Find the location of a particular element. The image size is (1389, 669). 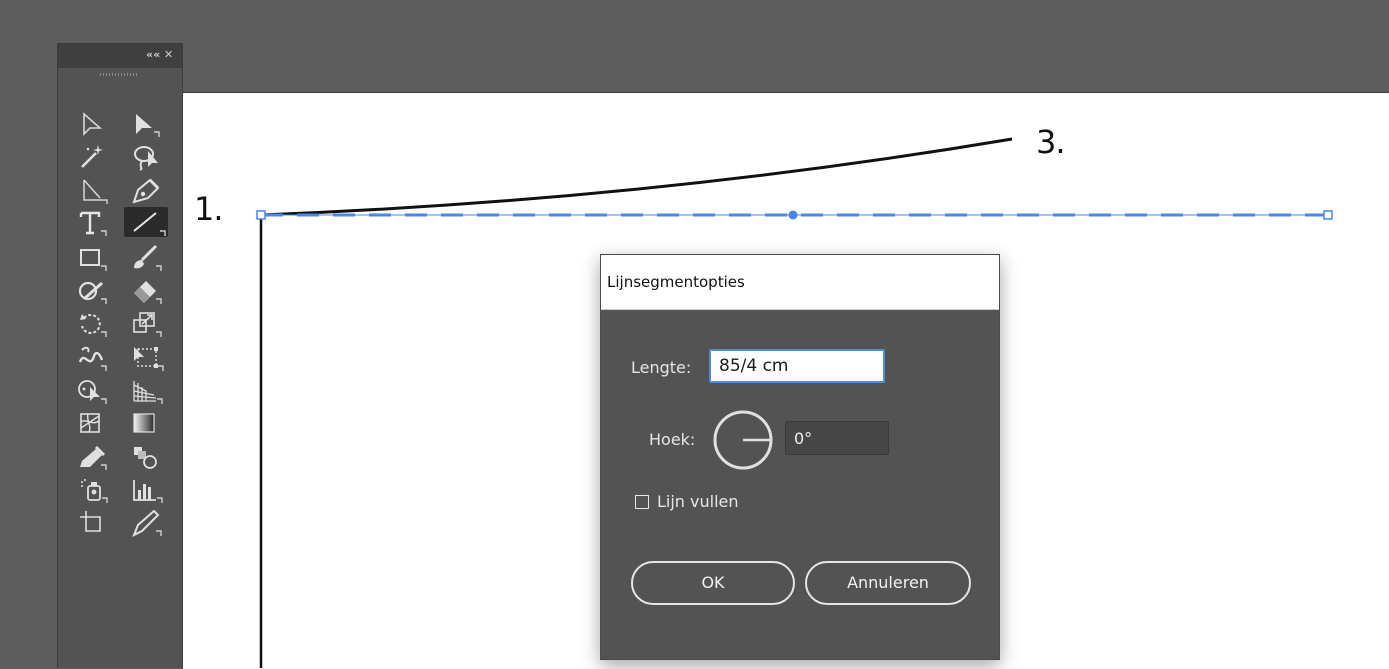

angle-input is located at coordinates (837, 438).